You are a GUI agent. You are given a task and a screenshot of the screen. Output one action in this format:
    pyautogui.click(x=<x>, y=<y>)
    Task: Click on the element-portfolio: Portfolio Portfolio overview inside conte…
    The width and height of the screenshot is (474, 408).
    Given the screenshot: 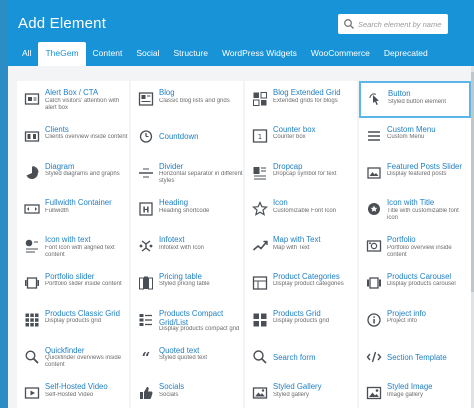 What is the action you would take?
    pyautogui.click(x=415, y=246)
    